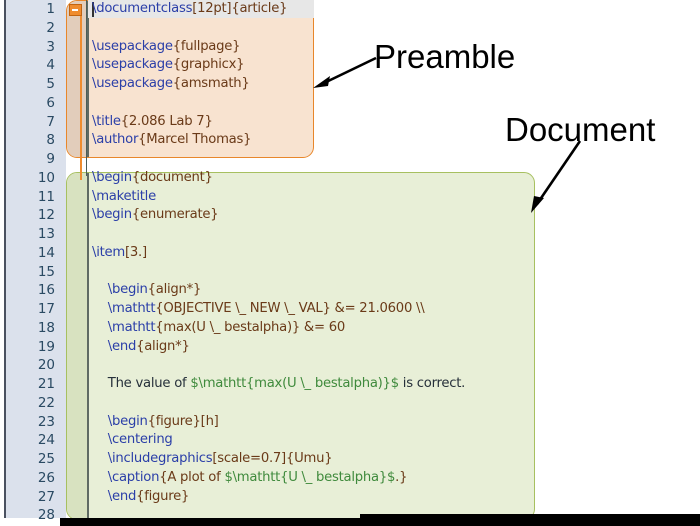 The height and width of the screenshot is (526, 700). I want to click on code-token: {OBJECTIVE \_ NEW \_ VAL} &= 21.0600 \\, so click(290, 308).